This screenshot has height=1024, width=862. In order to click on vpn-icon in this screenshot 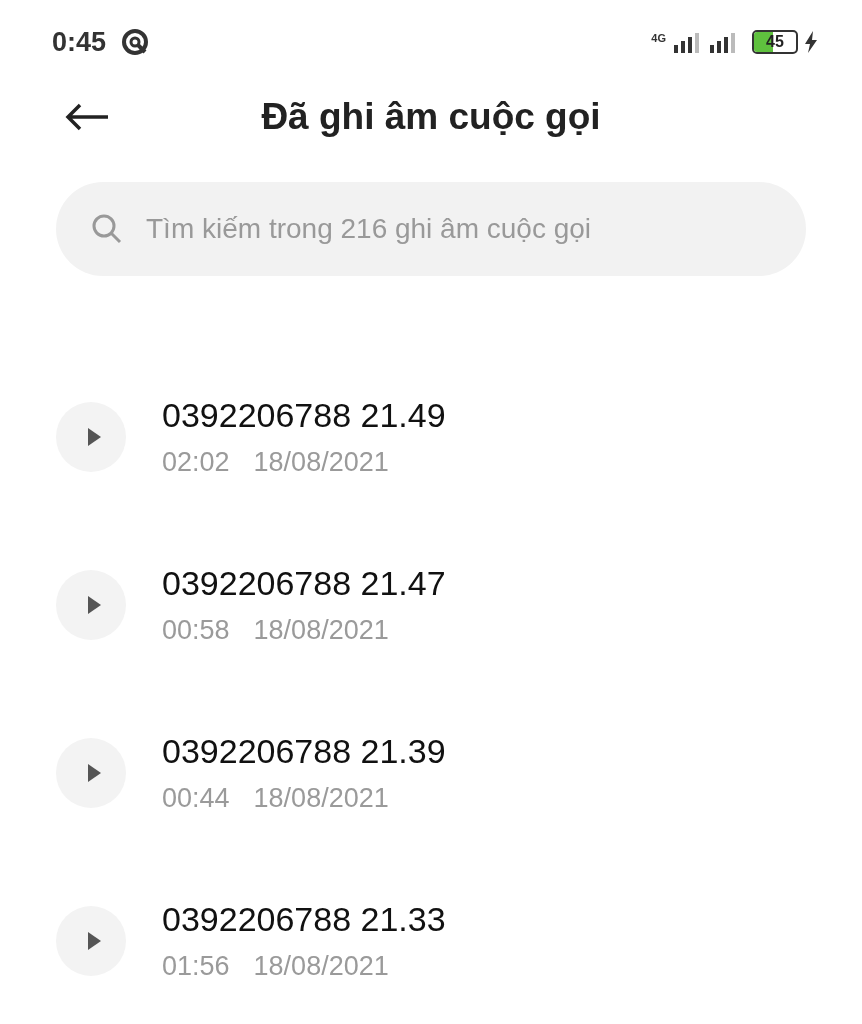, I will do `click(135, 42)`.